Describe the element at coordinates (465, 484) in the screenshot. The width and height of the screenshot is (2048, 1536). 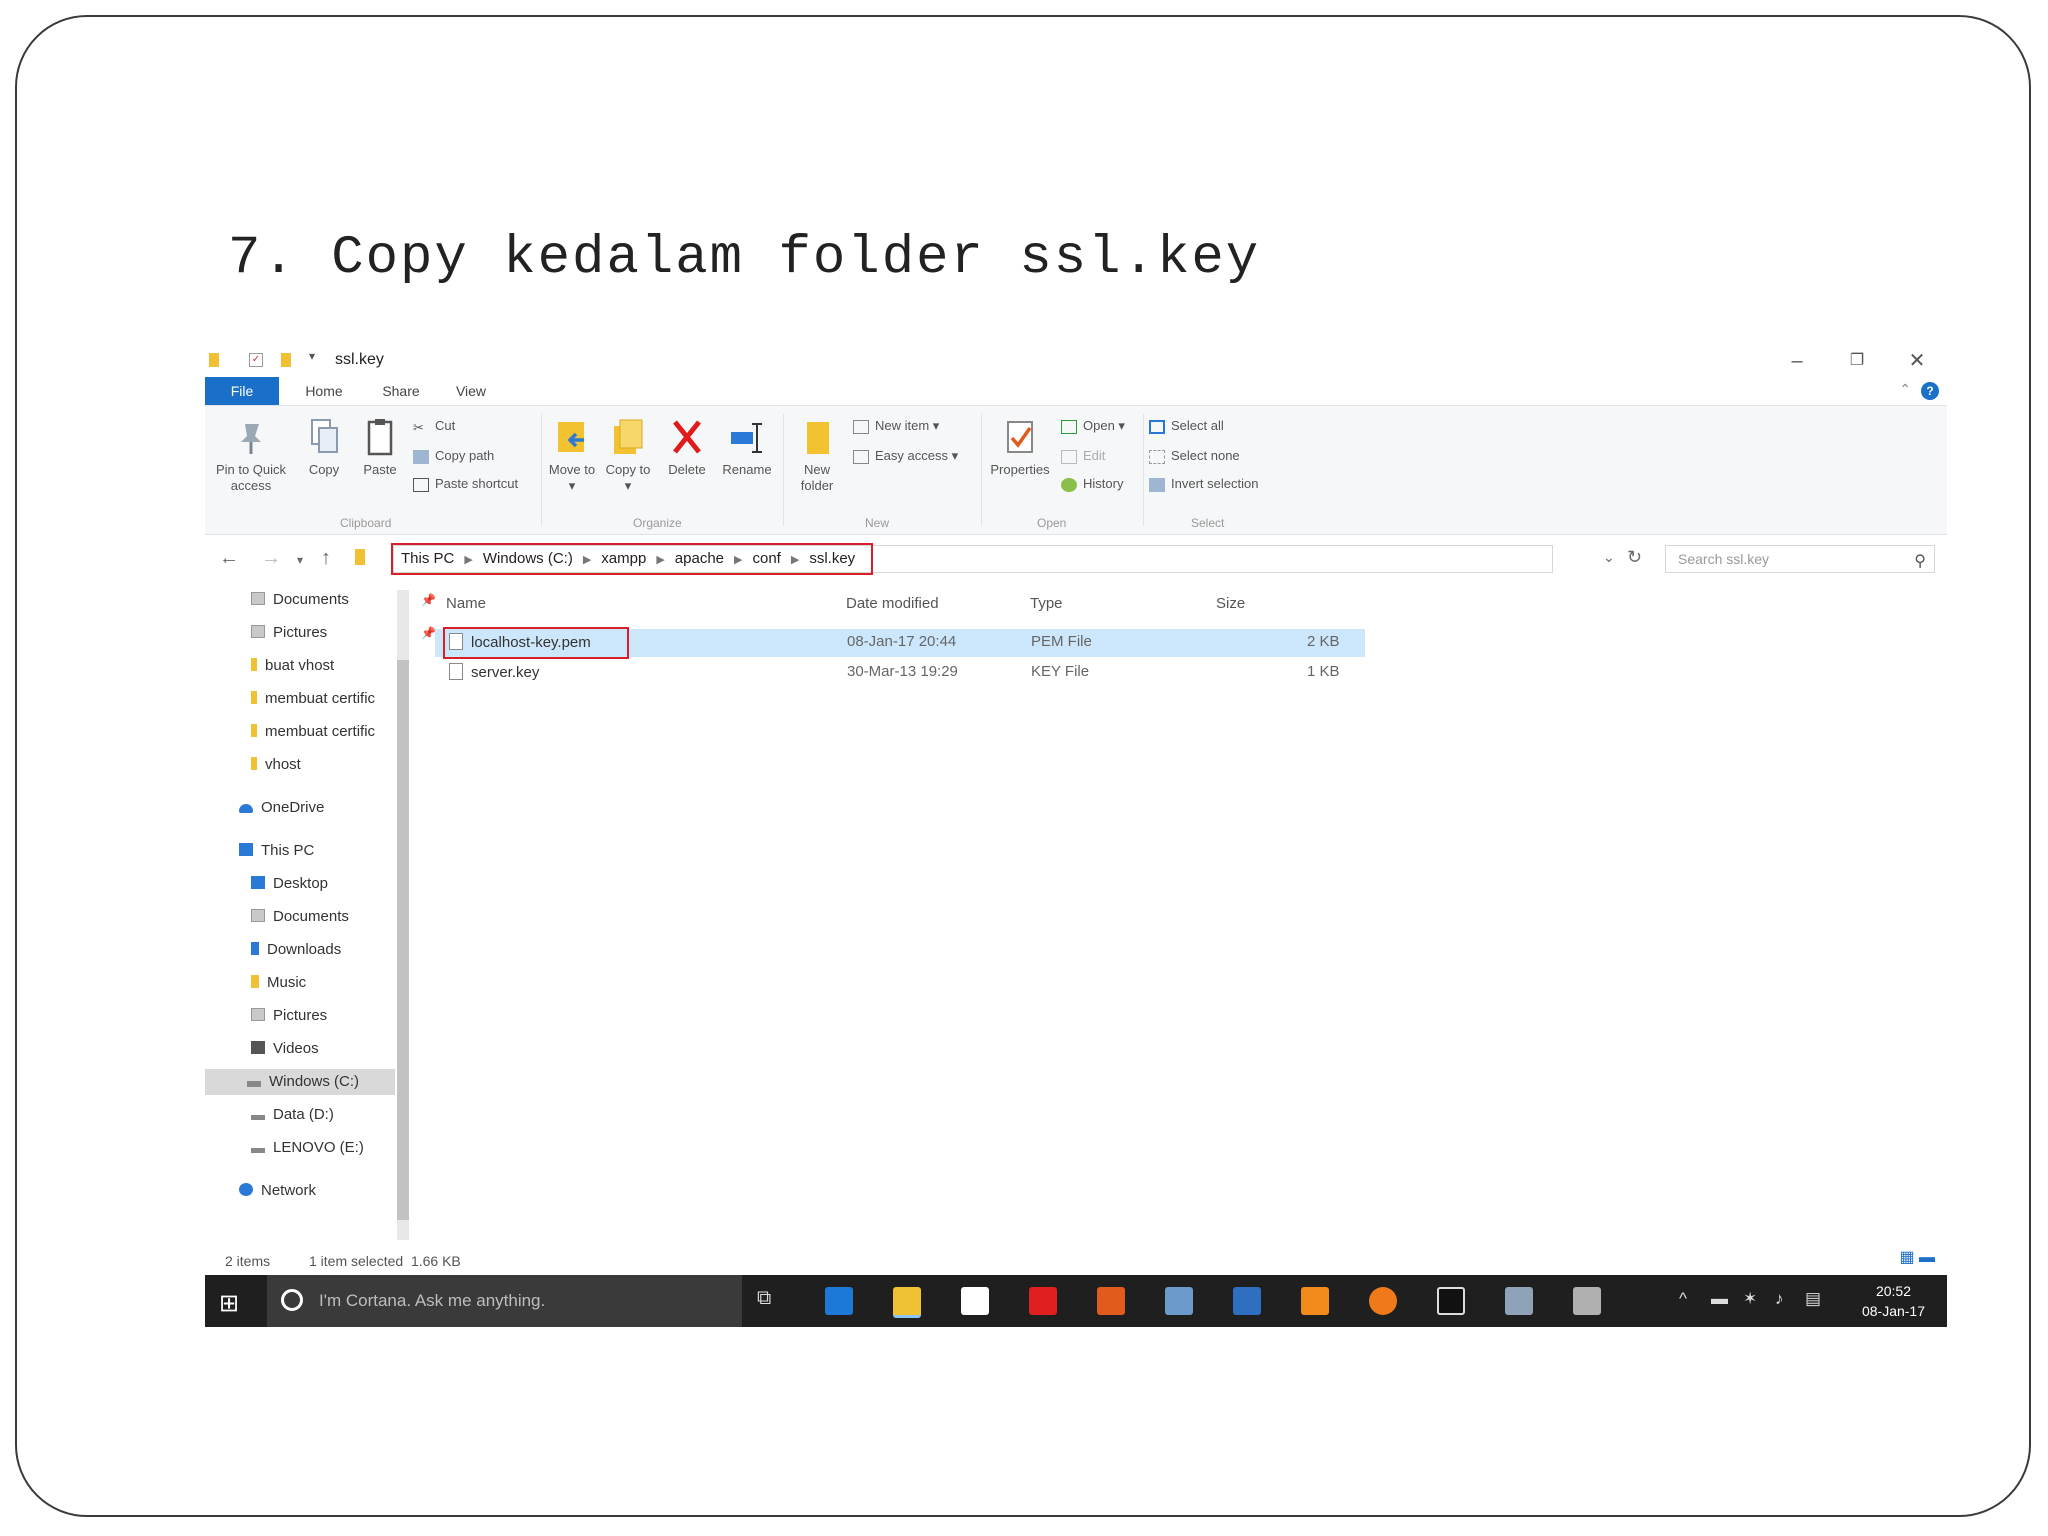
I see `paste-shortcut-button: Paste shortcut` at that location.